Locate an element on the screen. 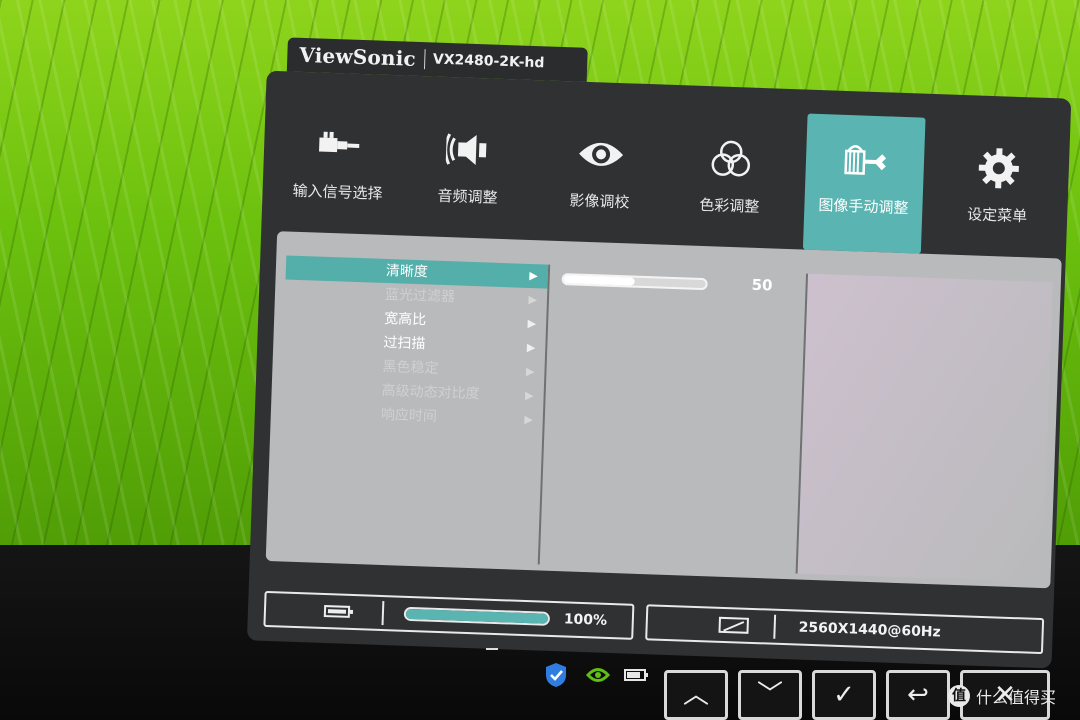 The width and height of the screenshot is (1080, 720). menu-item-label: 黑色稳定 is located at coordinates (410, 367).